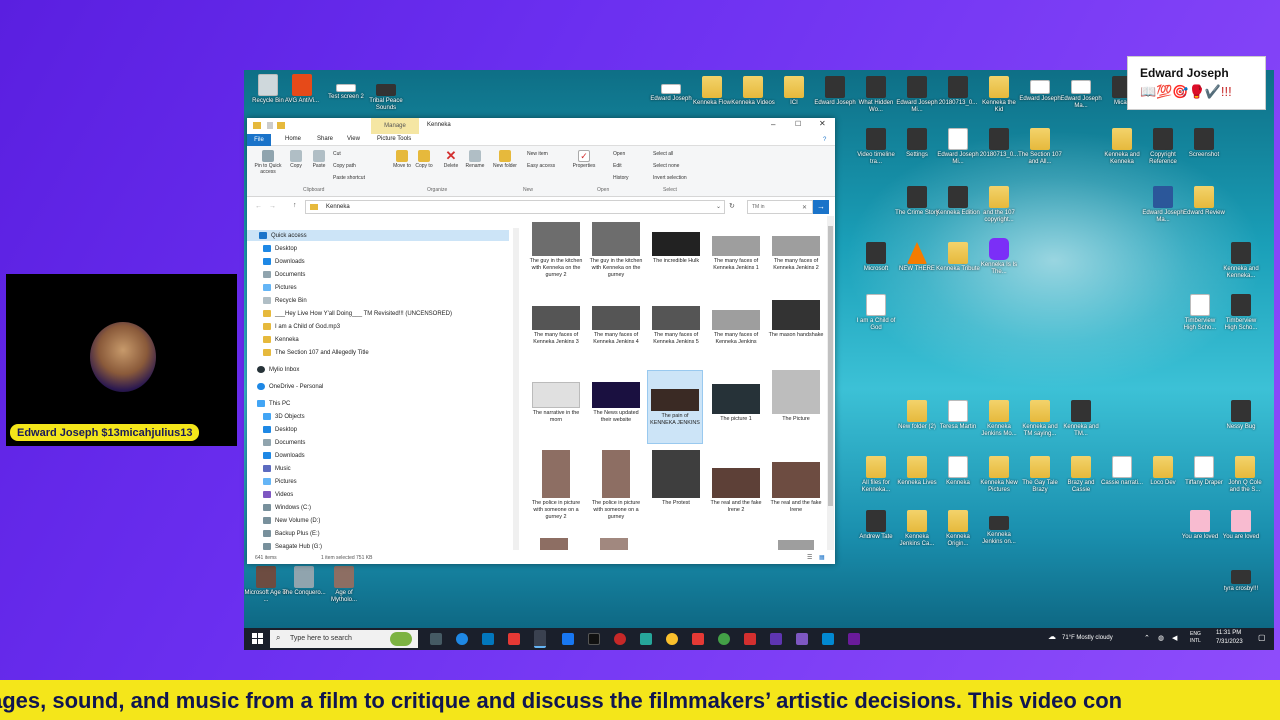 This screenshot has width=1280, height=720. What do you see at coordinates (1161, 638) in the screenshot?
I see `network-icon: ◍` at bounding box center [1161, 638].